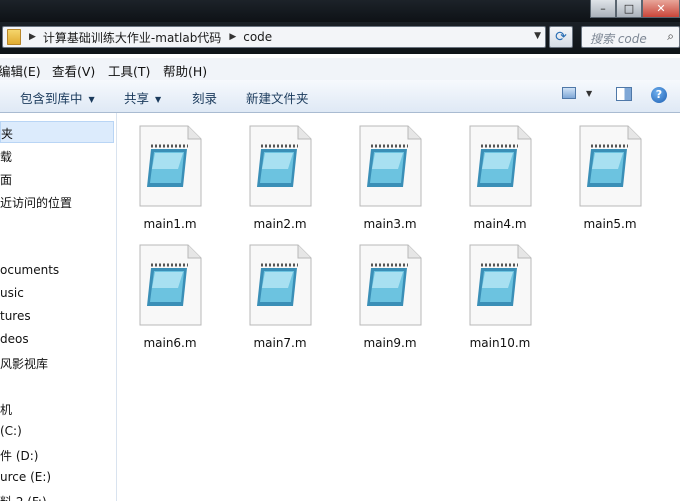  What do you see at coordinates (129, 70) in the screenshot?
I see `menu-tools: 工具(T)` at bounding box center [129, 70].